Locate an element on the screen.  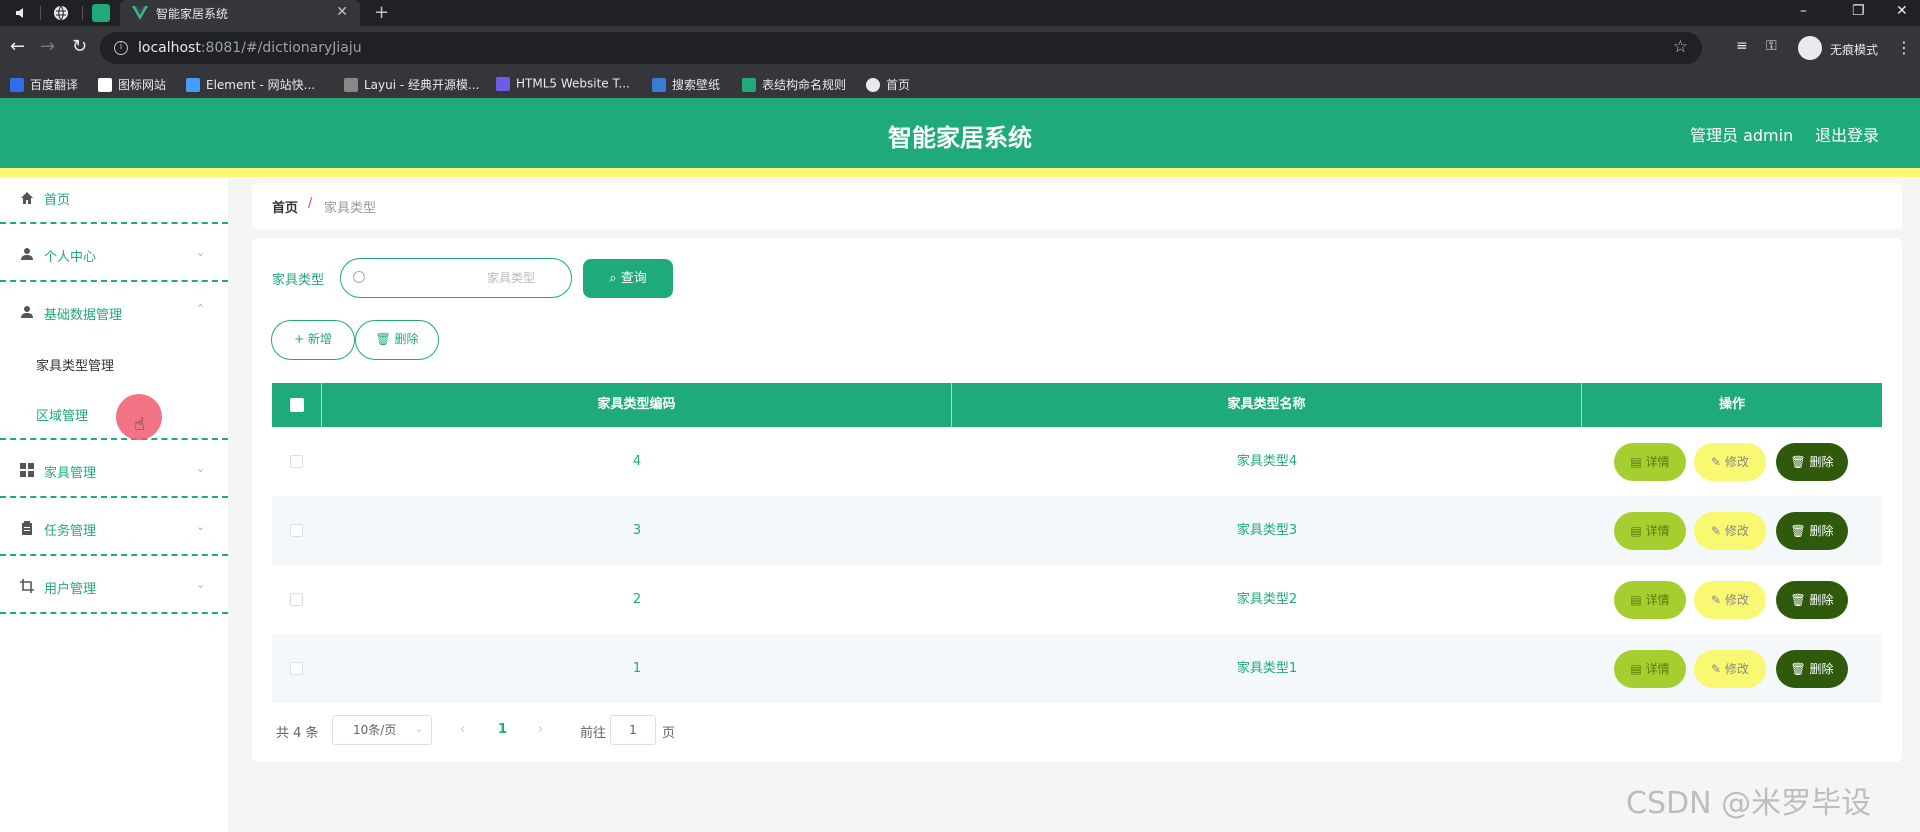
cell-name: 家具类型2 is located at coordinates (1267, 599).